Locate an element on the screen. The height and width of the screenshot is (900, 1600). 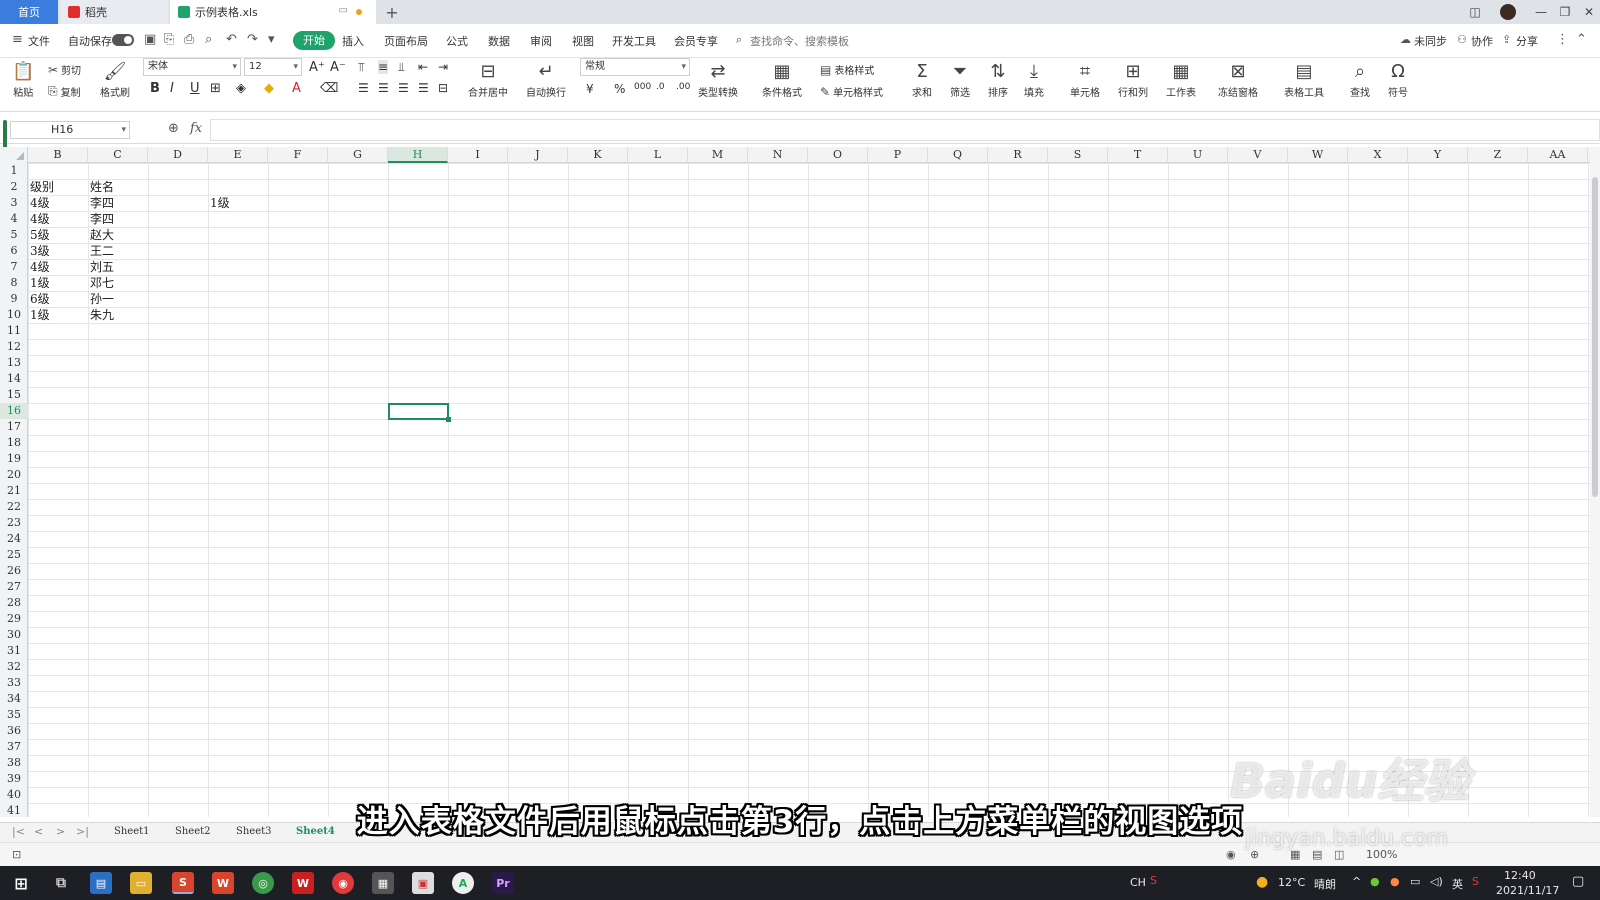
cell-style-button: ✎ 单元格样式 is located at coordinates (851, 92).